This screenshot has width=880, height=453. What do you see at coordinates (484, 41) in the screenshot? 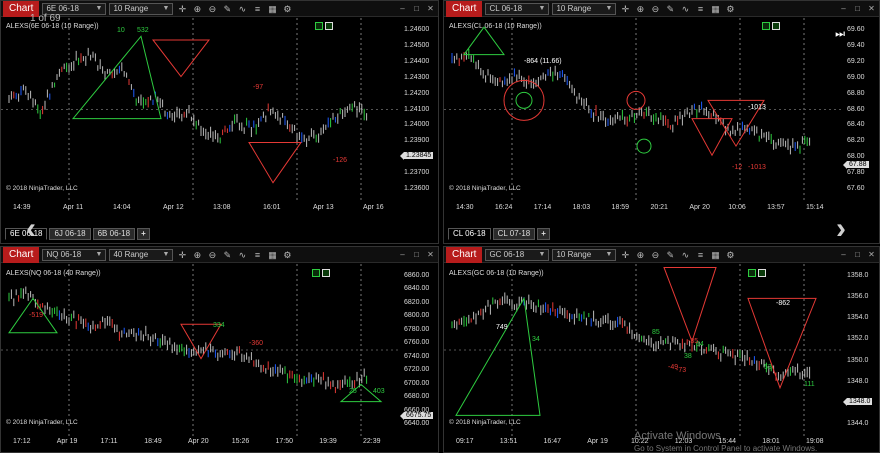
I see `pattern-triangle` at bounding box center [484, 41].